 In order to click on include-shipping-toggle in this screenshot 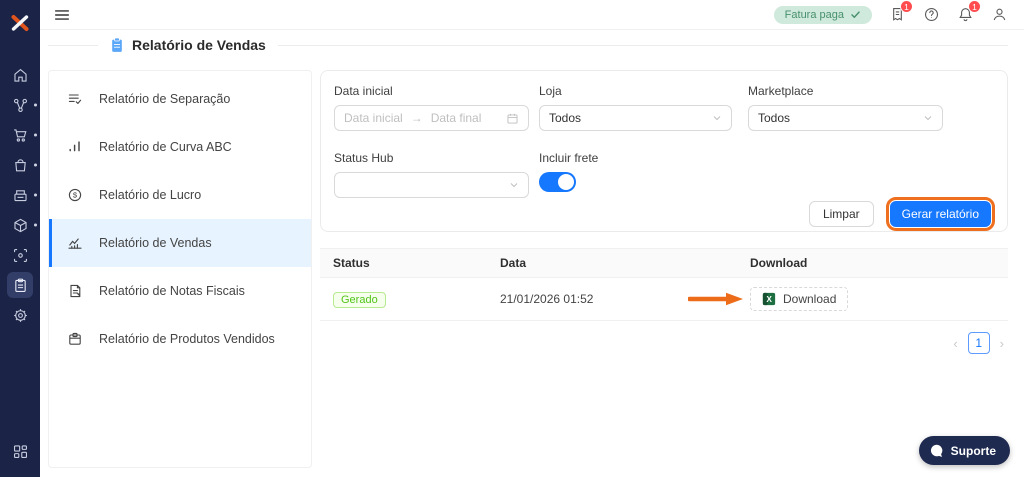, I will do `click(557, 182)`.